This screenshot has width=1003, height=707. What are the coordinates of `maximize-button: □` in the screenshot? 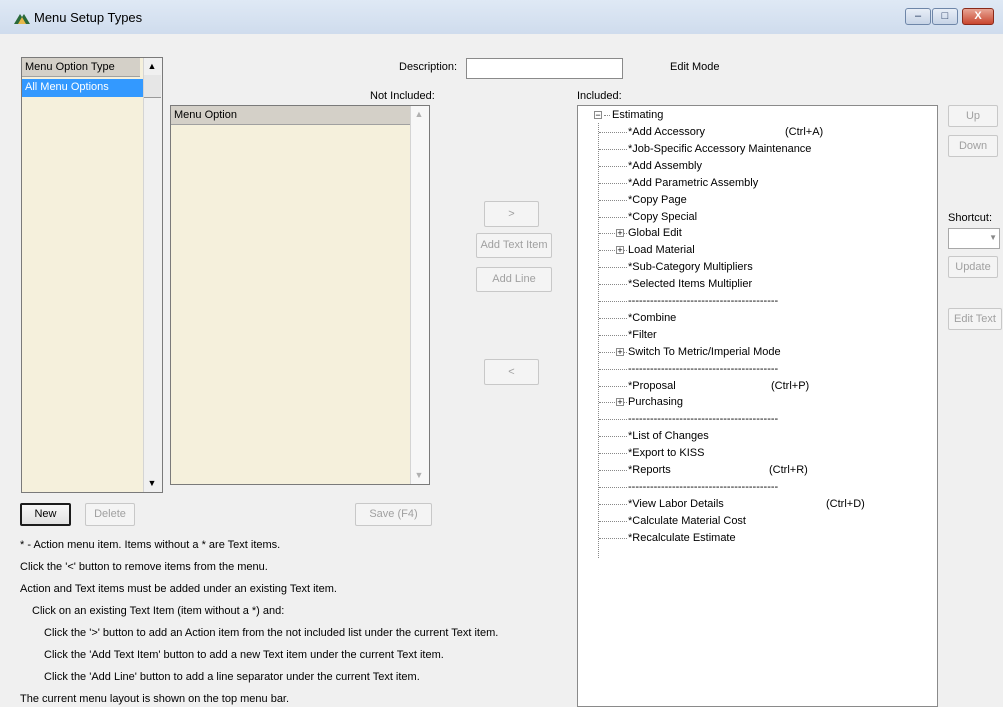 It's located at (945, 16).